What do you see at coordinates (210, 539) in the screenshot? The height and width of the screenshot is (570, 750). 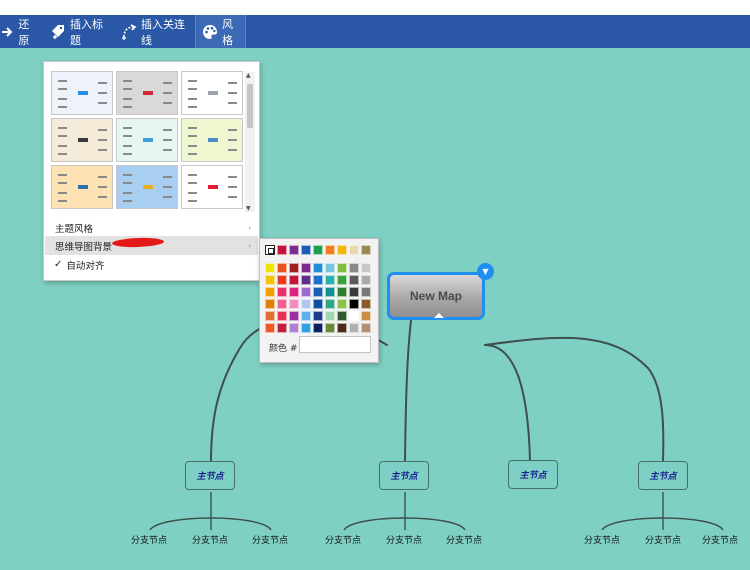 I see `subtopic-2: 分支节点` at bounding box center [210, 539].